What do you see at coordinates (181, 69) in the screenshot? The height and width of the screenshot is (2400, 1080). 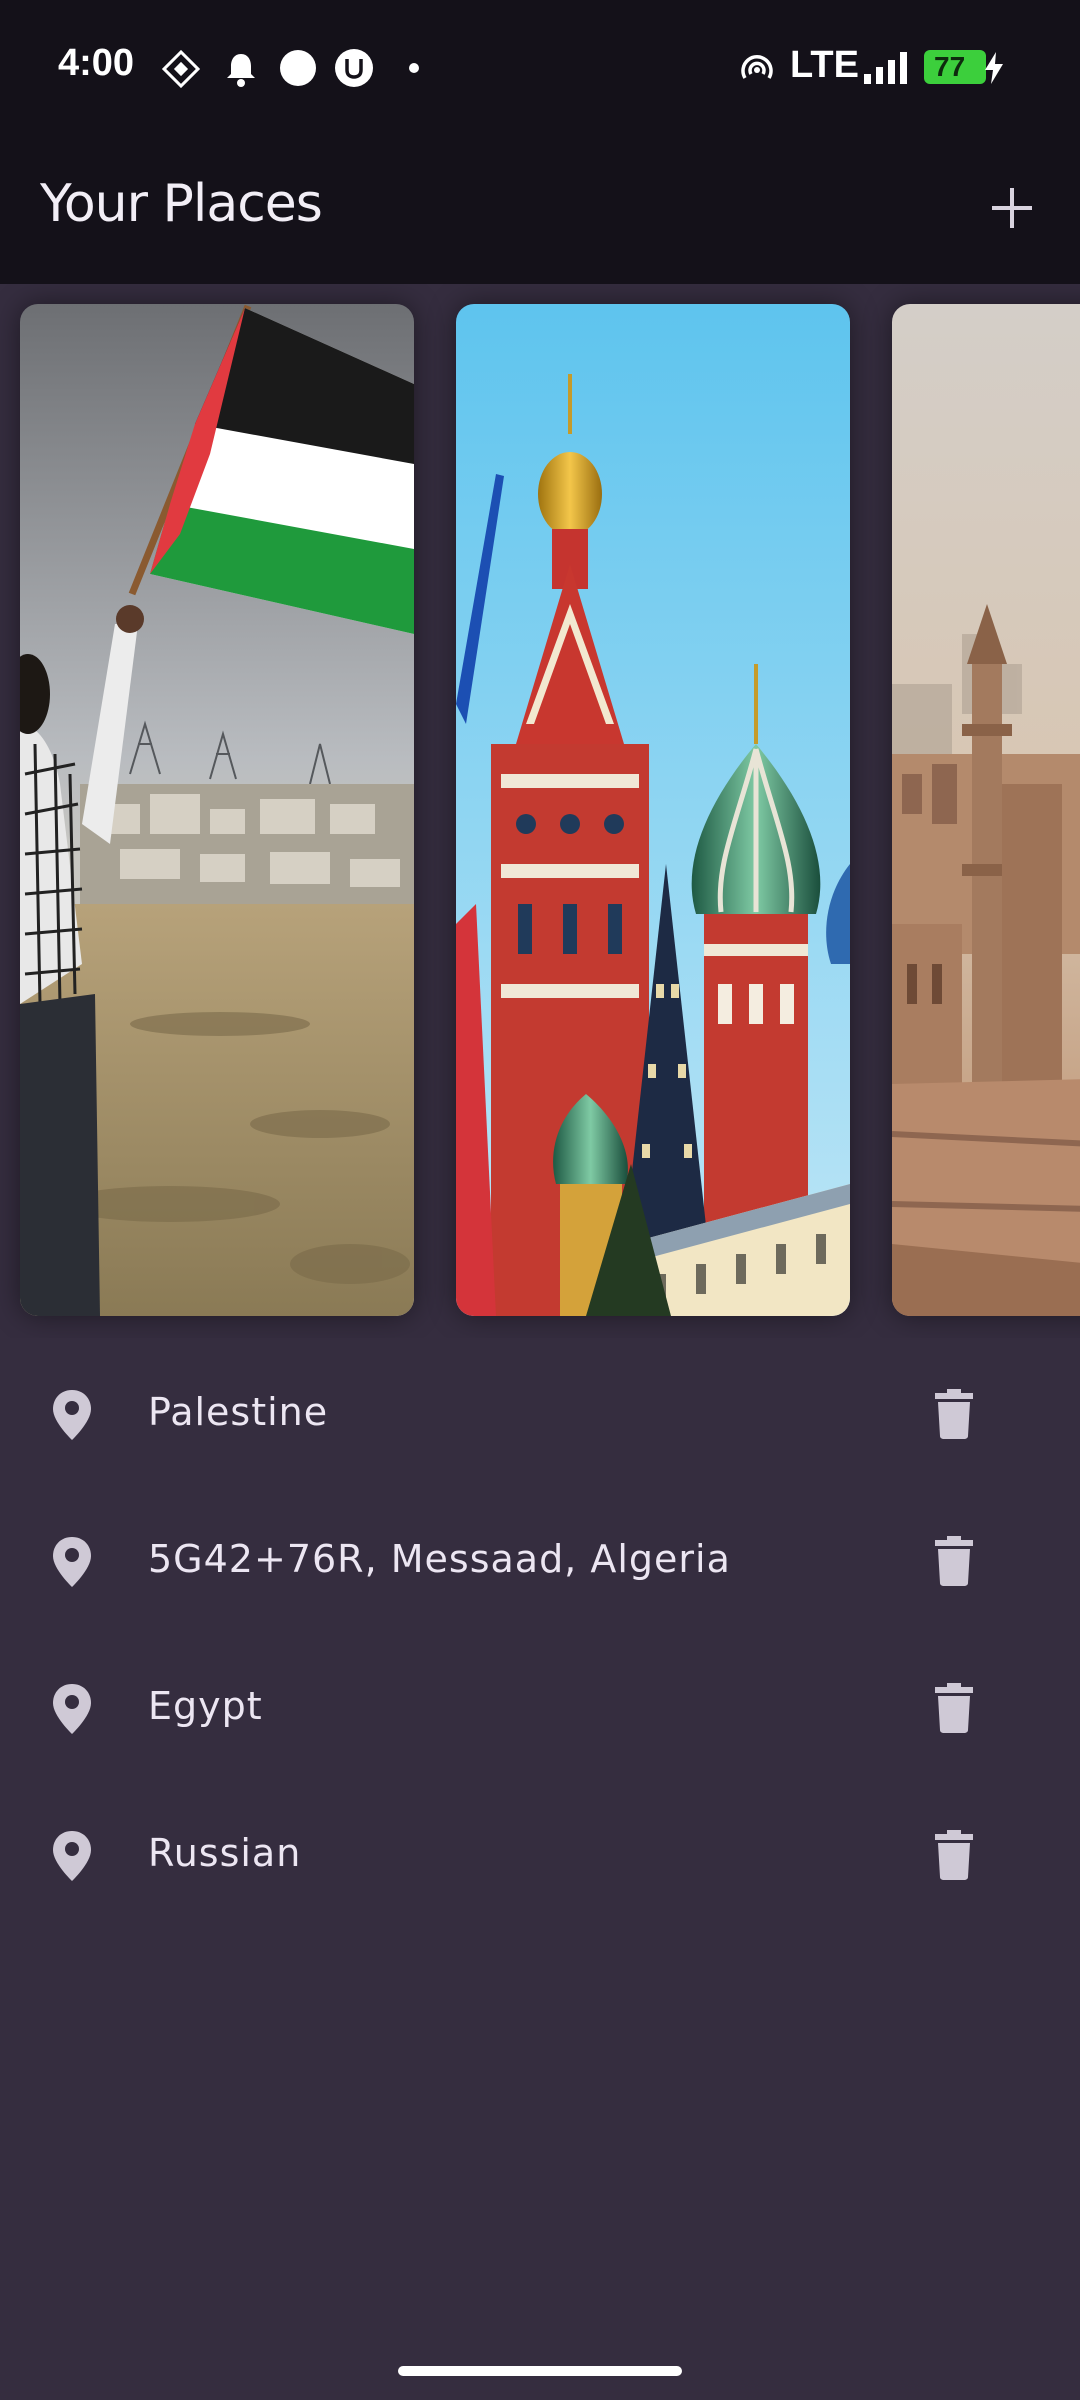 I see `diamond-app-icon` at bounding box center [181, 69].